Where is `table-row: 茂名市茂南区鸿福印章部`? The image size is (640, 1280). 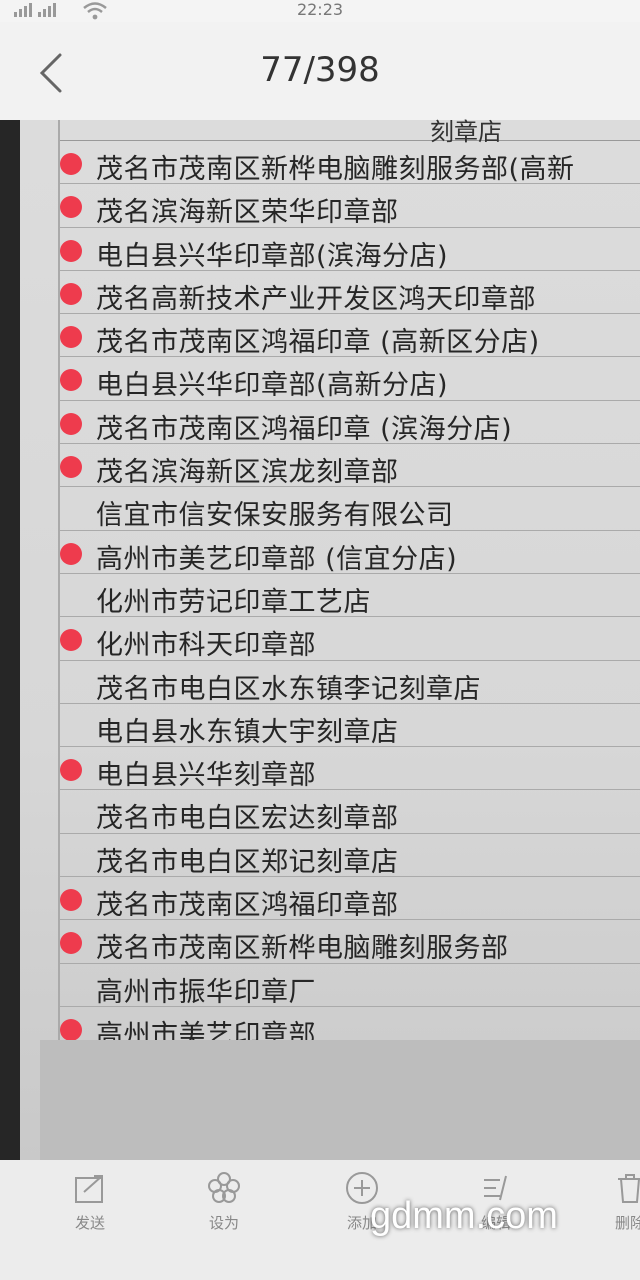
table-row: 茂名市茂南区鸿福印章部 is located at coordinates (350, 899).